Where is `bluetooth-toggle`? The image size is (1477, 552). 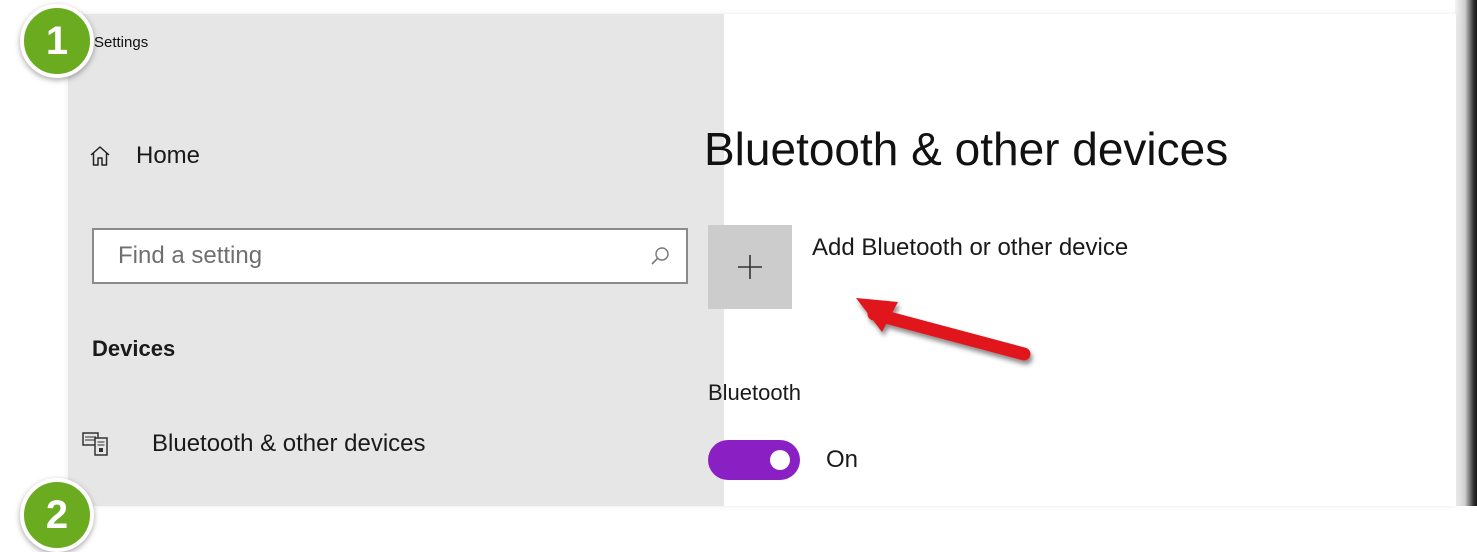 bluetooth-toggle is located at coordinates (754, 460).